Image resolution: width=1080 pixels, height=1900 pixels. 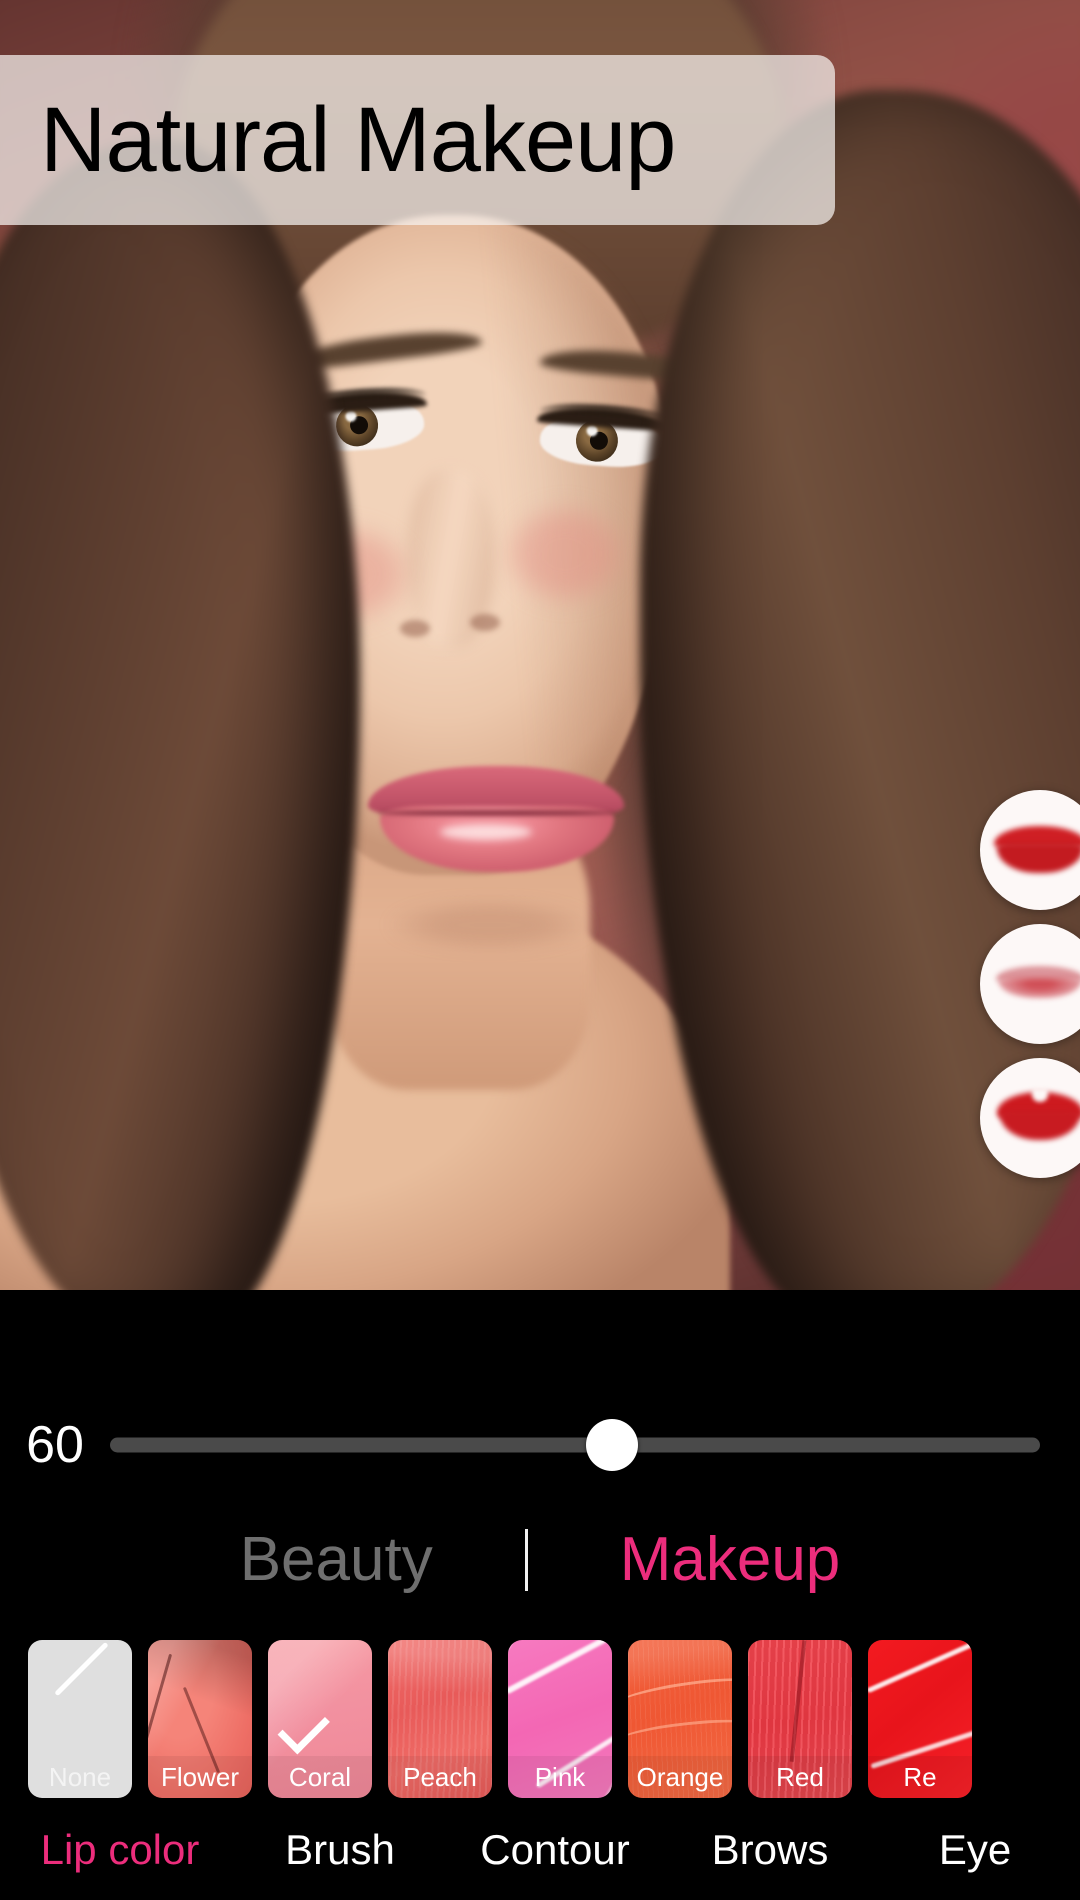 What do you see at coordinates (975, 1850) in the screenshot?
I see `nav-item-eye: Eye` at bounding box center [975, 1850].